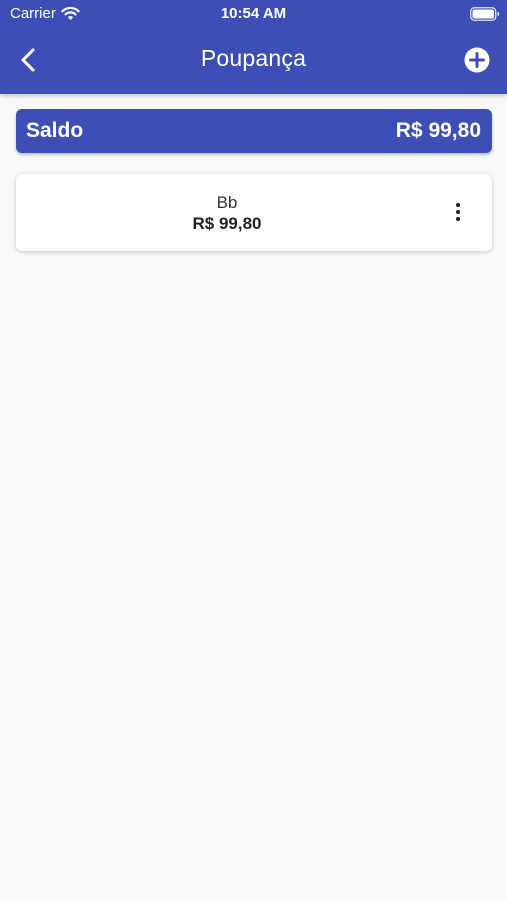 This screenshot has height=900, width=507. What do you see at coordinates (485, 14) in the screenshot?
I see `battery-icon` at bounding box center [485, 14].